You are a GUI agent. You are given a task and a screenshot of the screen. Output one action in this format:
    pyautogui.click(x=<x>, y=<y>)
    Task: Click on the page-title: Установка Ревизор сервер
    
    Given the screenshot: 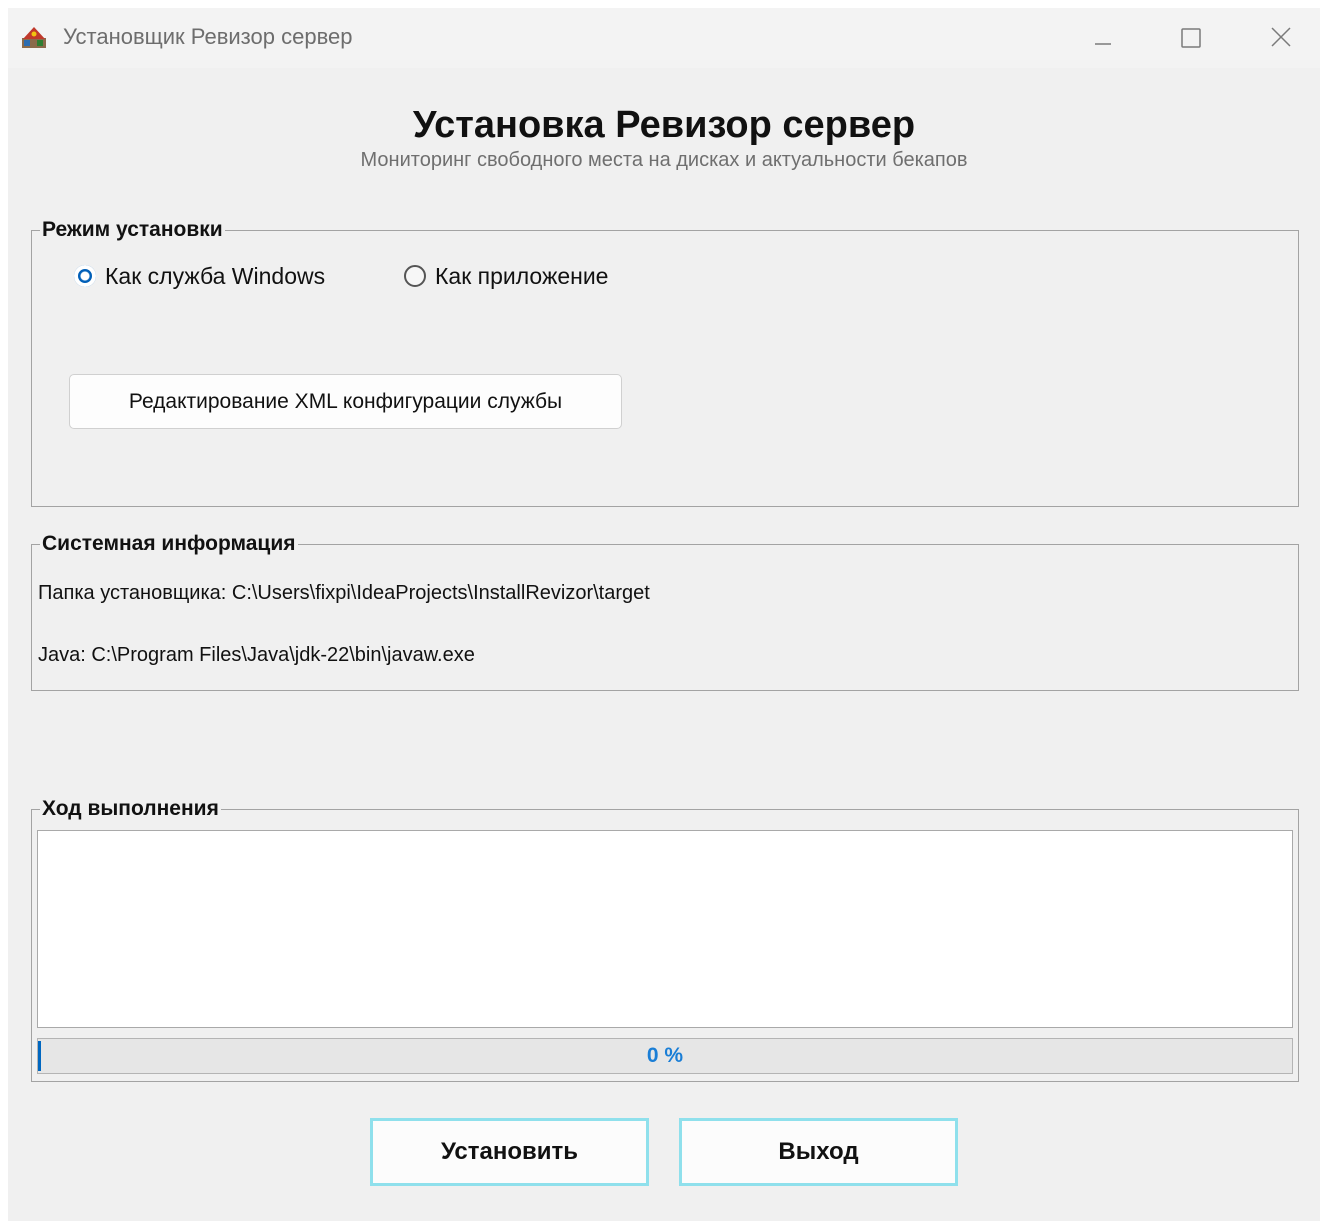 What is the action you would take?
    pyautogui.click(x=664, y=125)
    